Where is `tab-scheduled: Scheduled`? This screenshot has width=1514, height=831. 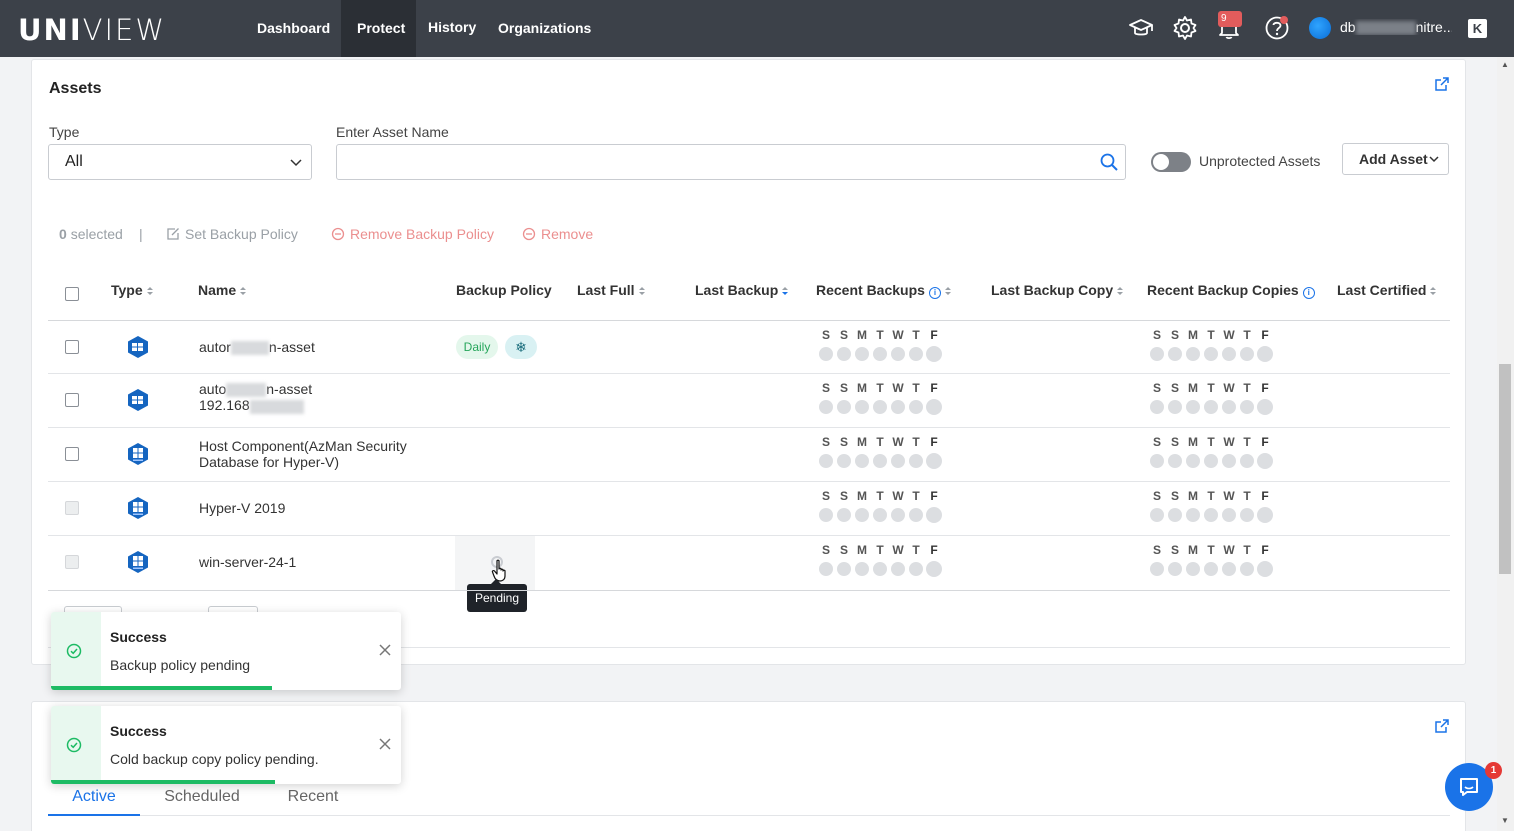
tab-scheduled: Scheduled is located at coordinates (202, 802).